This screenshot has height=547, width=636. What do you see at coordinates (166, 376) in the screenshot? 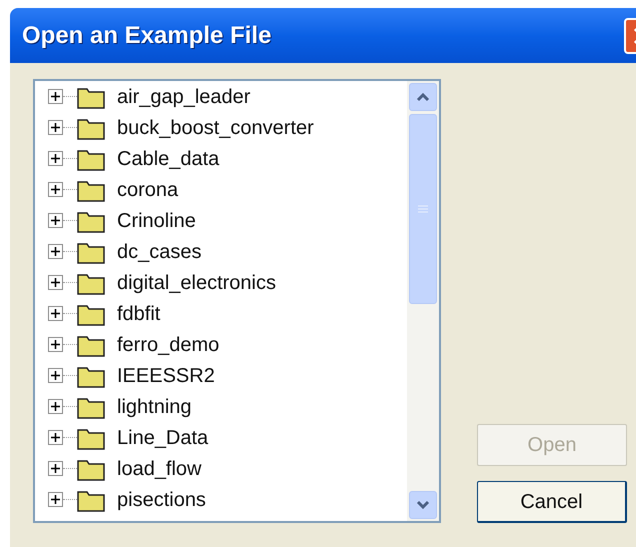
I see `tree-item: IEEESSR2` at bounding box center [166, 376].